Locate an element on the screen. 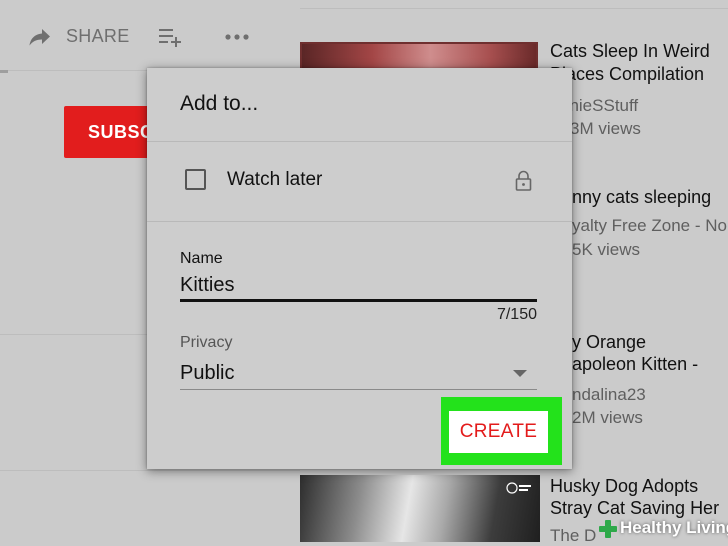 The height and width of the screenshot is (546, 728). video-views: 3M views is located at coordinates (605, 128).